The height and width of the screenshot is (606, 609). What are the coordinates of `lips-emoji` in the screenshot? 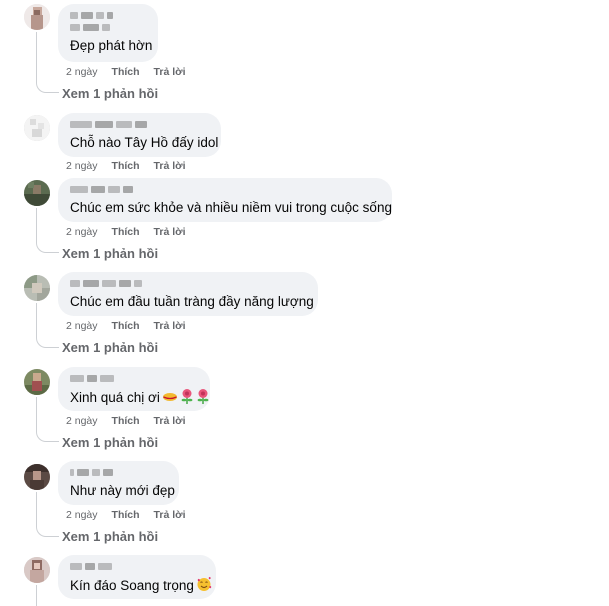 It's located at (170, 399).